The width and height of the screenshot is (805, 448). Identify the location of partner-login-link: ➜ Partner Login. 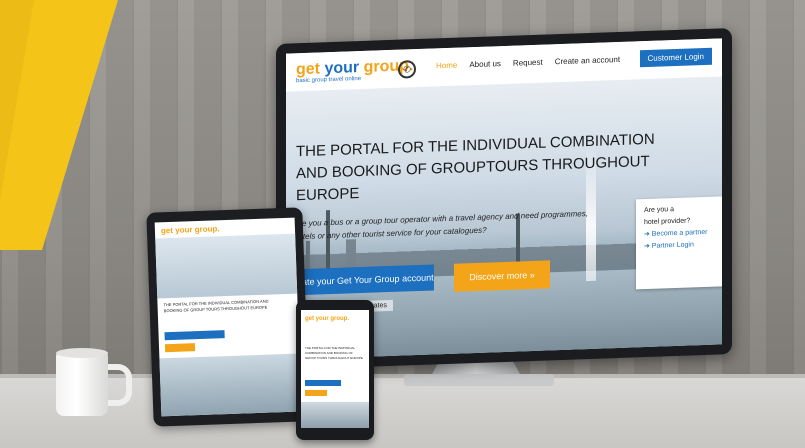
(681, 246).